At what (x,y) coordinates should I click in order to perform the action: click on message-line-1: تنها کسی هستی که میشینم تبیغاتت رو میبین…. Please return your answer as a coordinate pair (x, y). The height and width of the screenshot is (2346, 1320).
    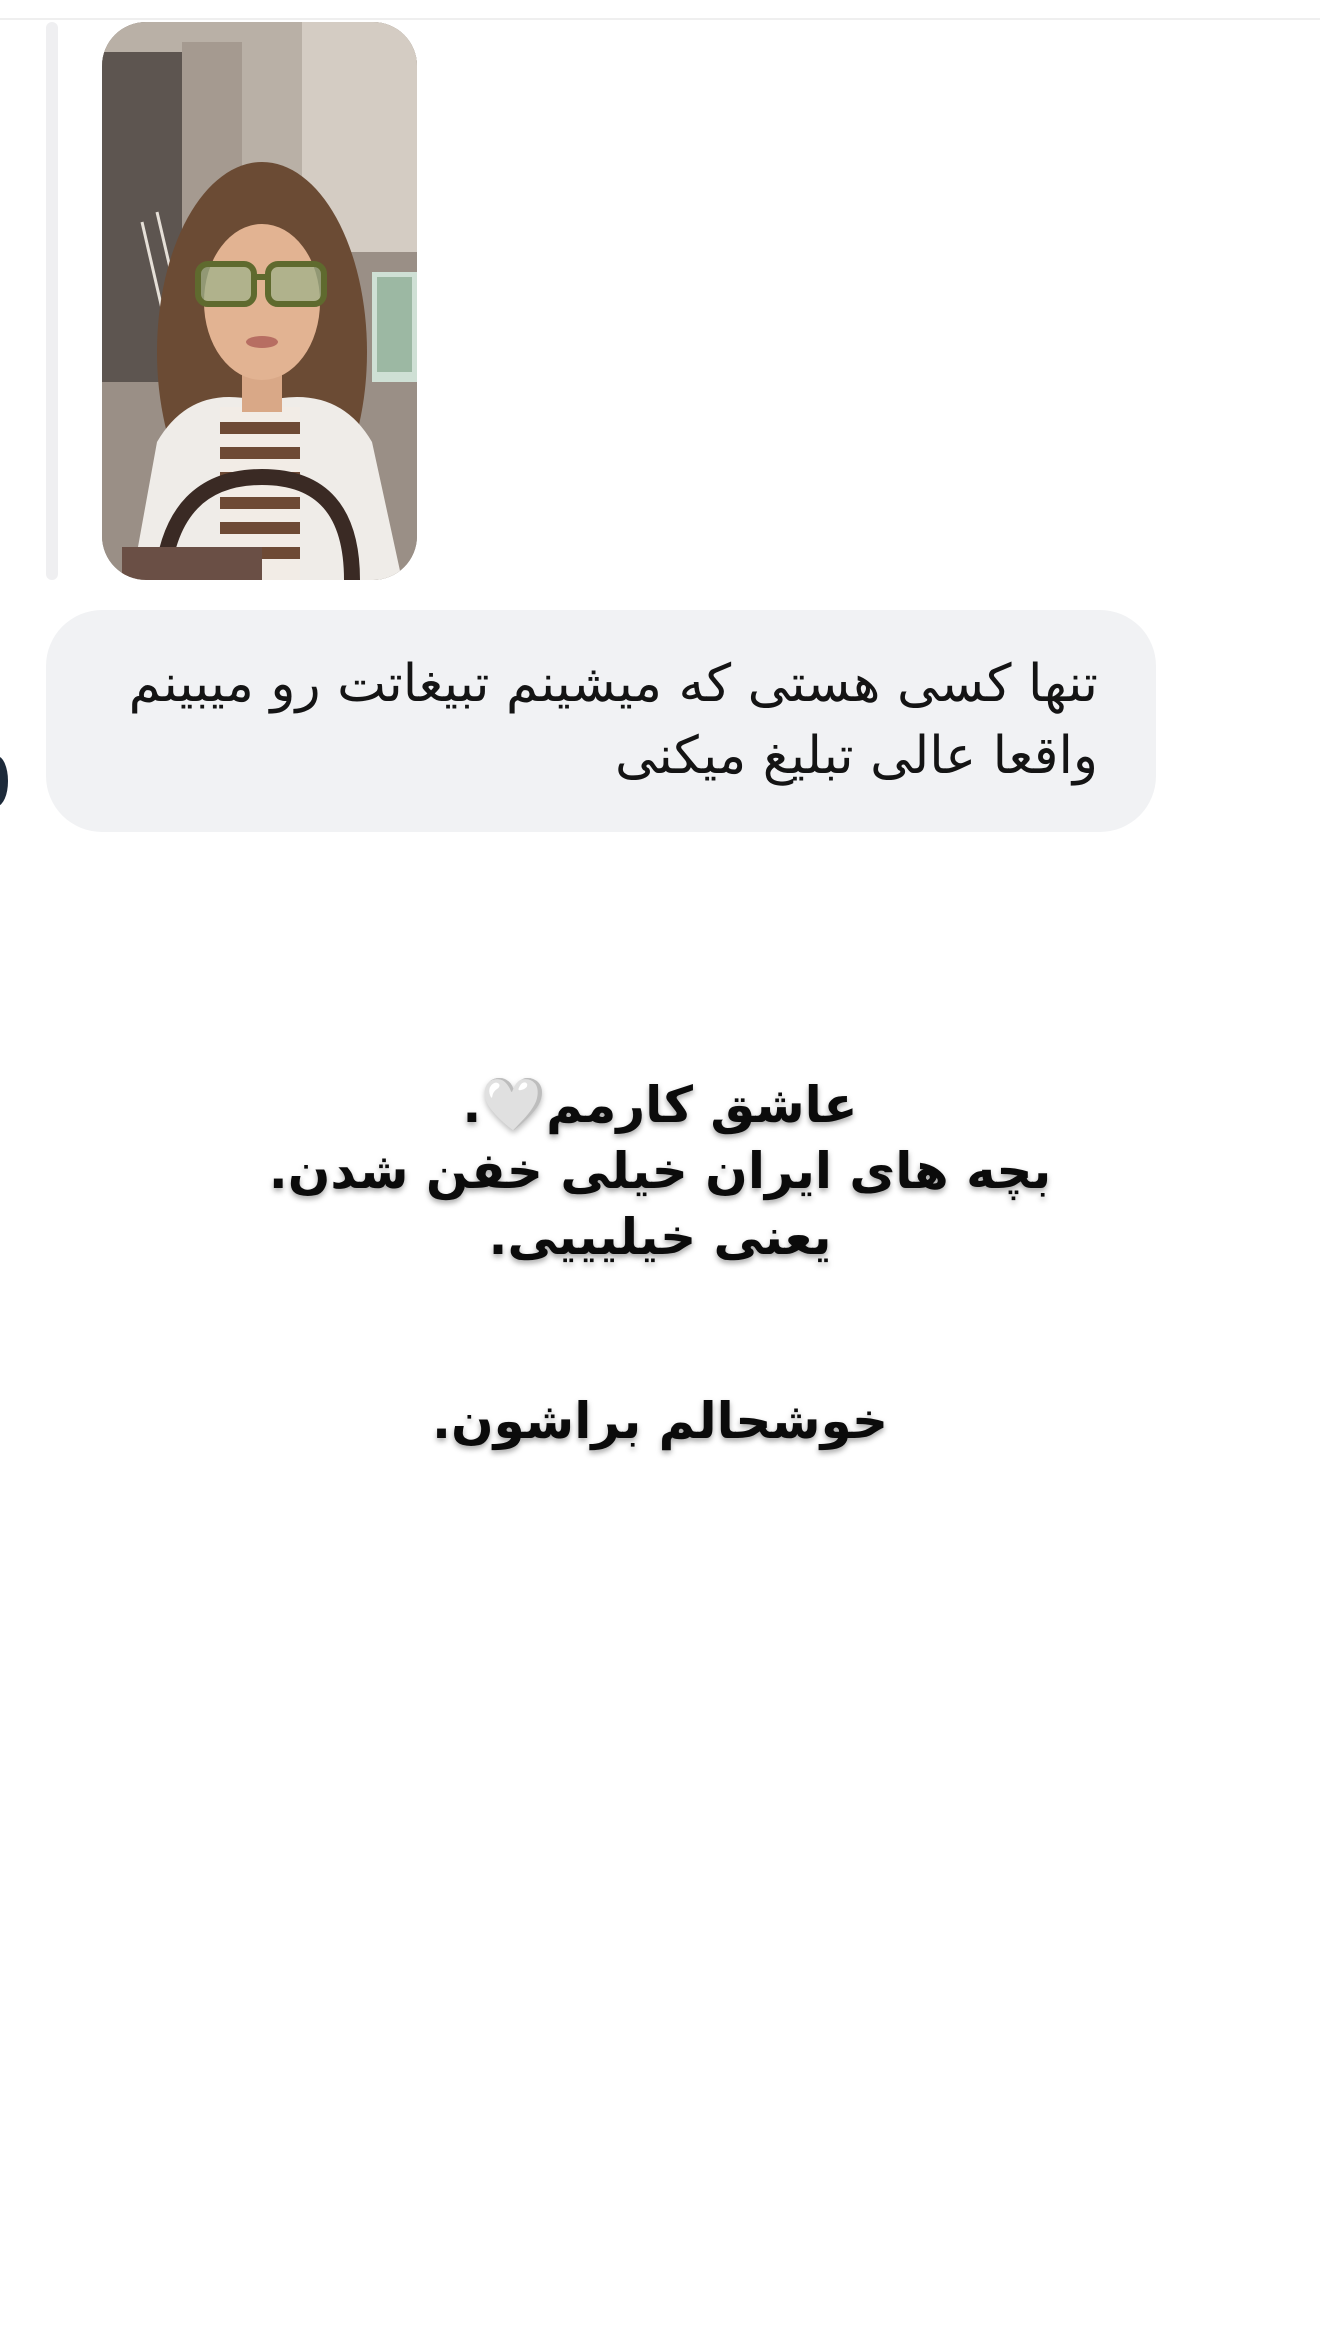
    Looking at the image, I should click on (613, 684).